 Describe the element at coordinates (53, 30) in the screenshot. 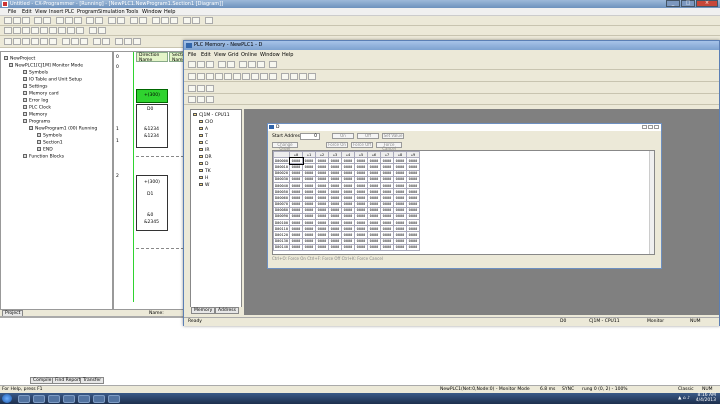

I see `horizontal-line-icon` at that location.